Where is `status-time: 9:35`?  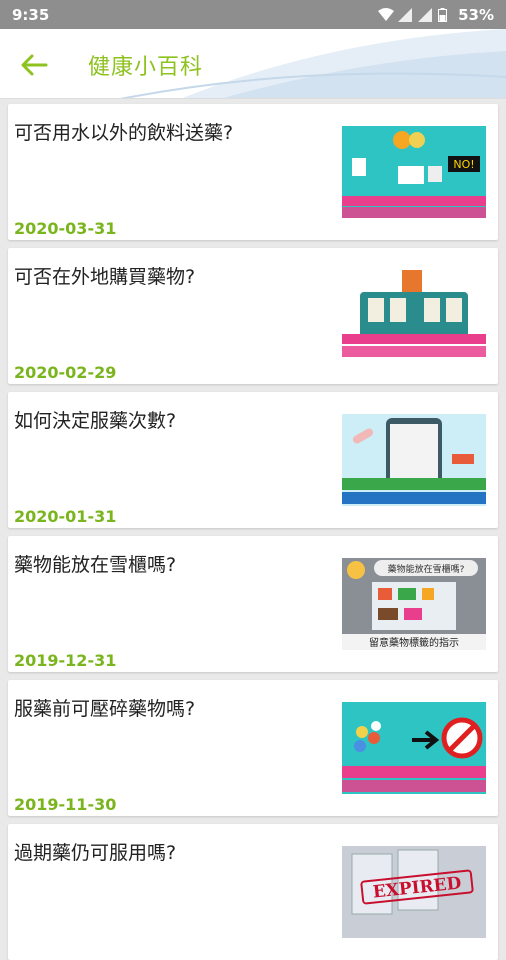 status-time: 9:35 is located at coordinates (31, 14).